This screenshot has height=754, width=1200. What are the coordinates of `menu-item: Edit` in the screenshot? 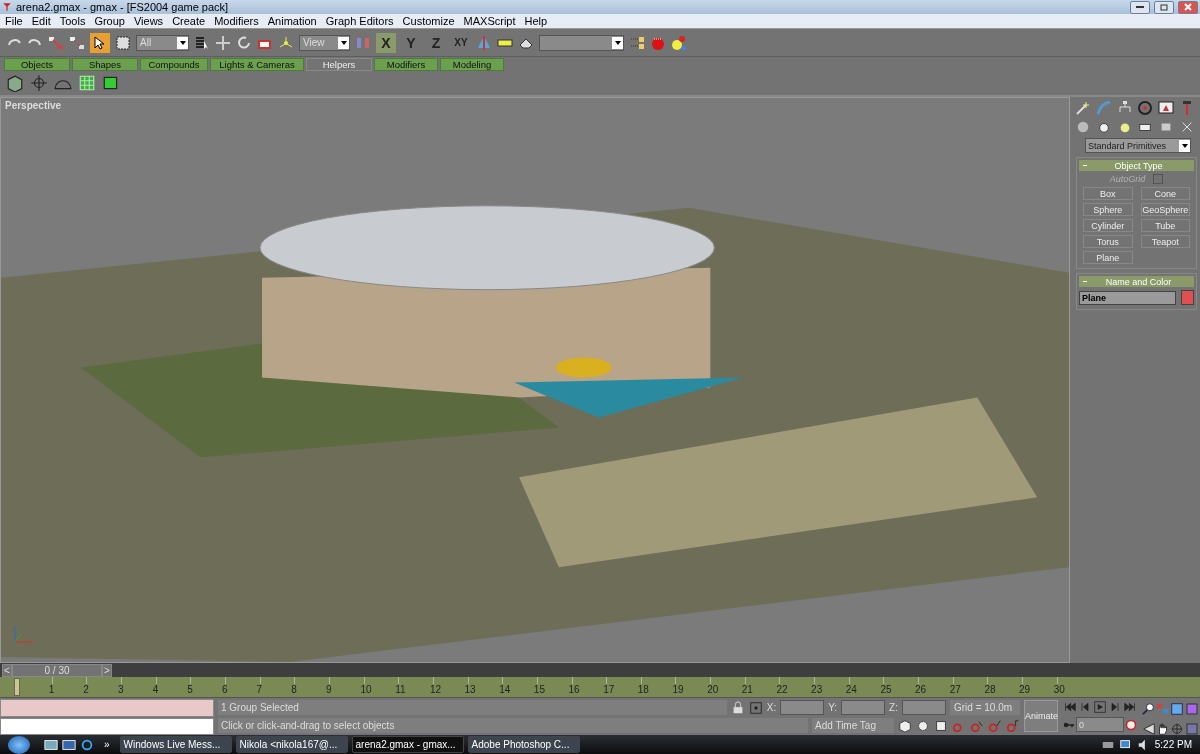 It's located at (41, 21).